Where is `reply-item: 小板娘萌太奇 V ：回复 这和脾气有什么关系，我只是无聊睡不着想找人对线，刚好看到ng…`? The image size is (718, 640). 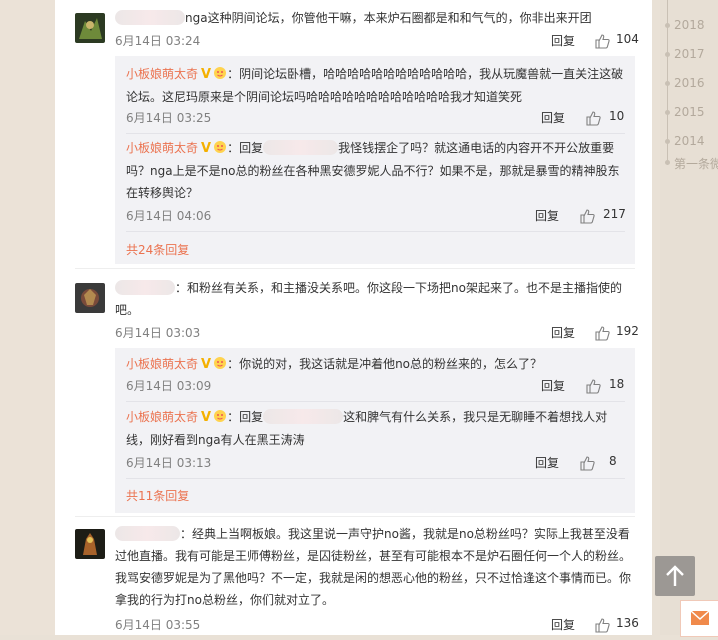 reply-item: 小板娘萌太奇 V ：回复 这和脾气有什么关系，我只是无聊睡不着想找人对线，刚好看到ng… is located at coordinates (376, 428).